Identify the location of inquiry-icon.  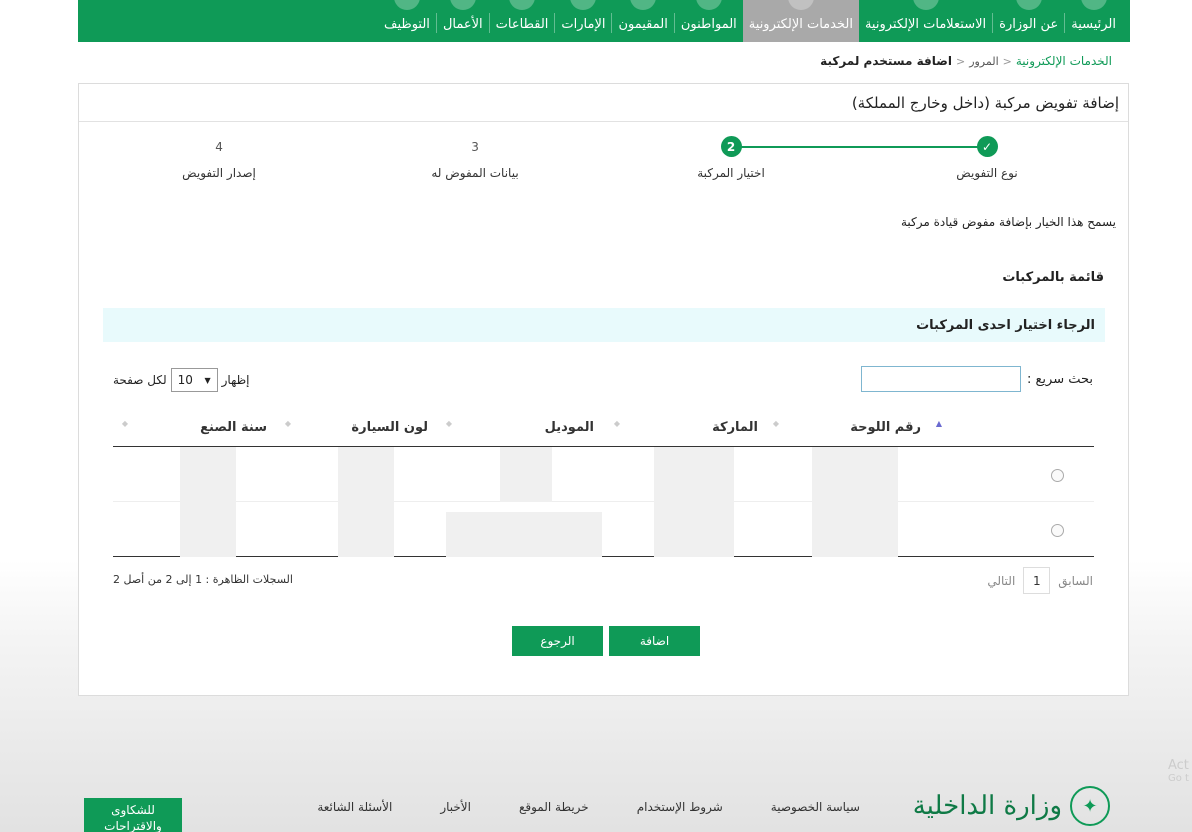
(925, 5).